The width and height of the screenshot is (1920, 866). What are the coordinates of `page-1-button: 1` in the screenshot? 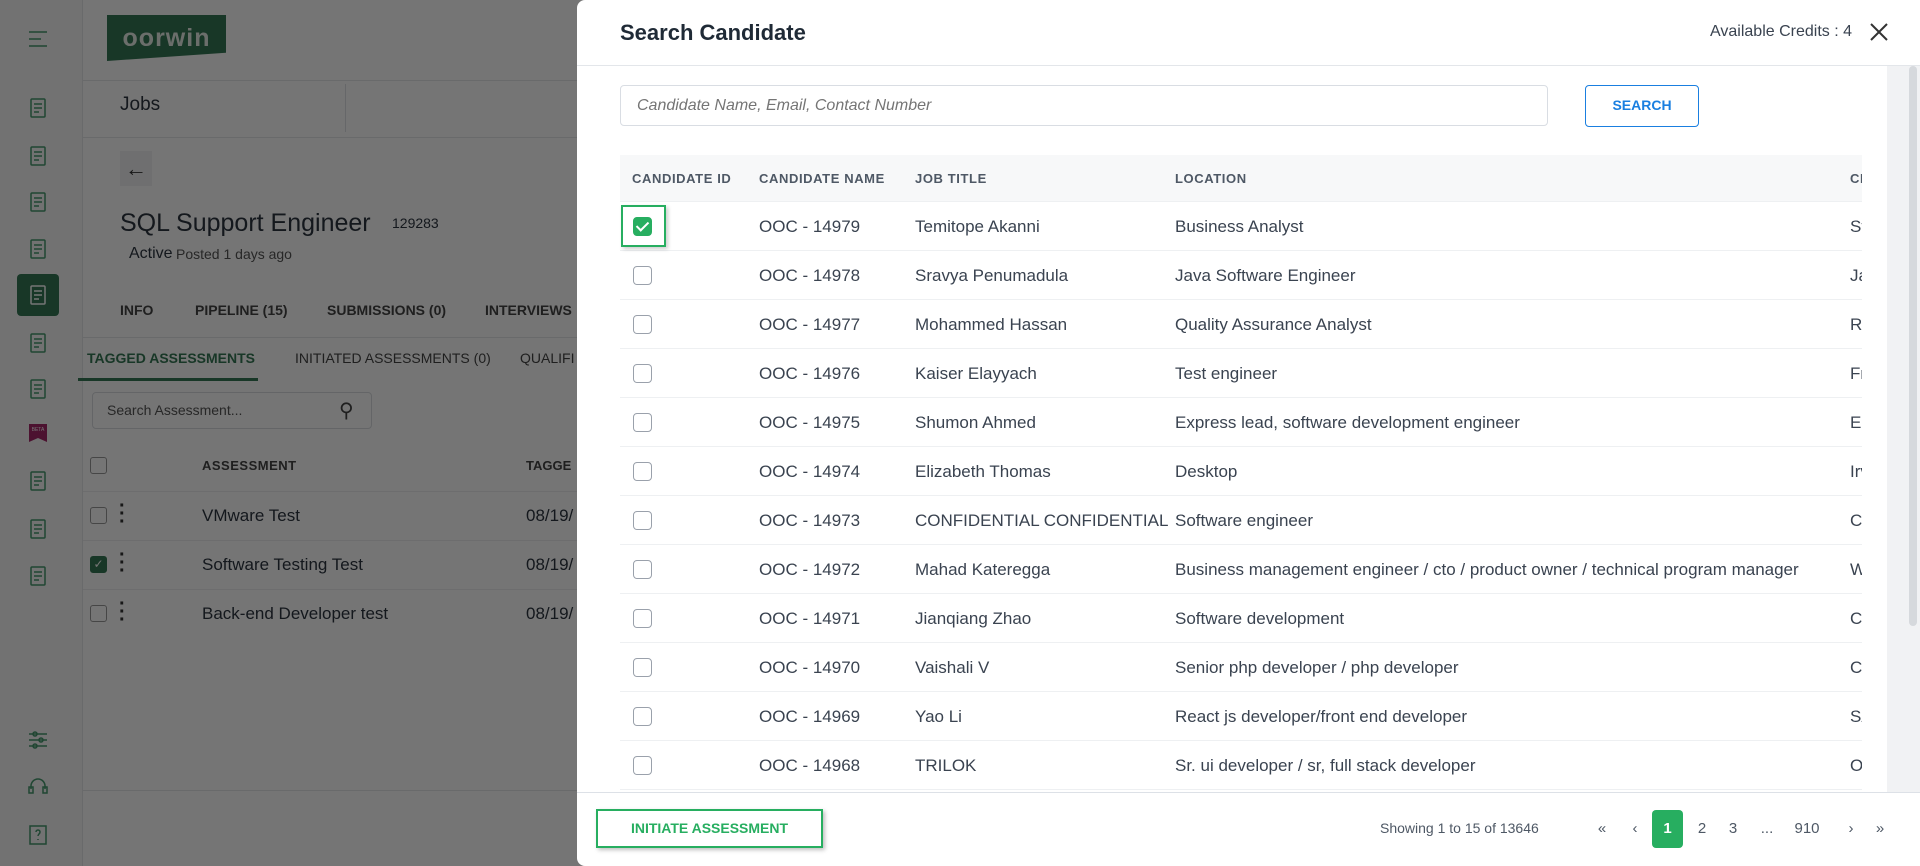 It's located at (1667, 829).